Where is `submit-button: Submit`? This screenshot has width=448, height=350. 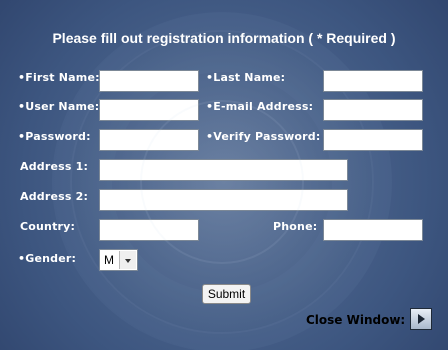 submit-button: Submit is located at coordinates (226, 294).